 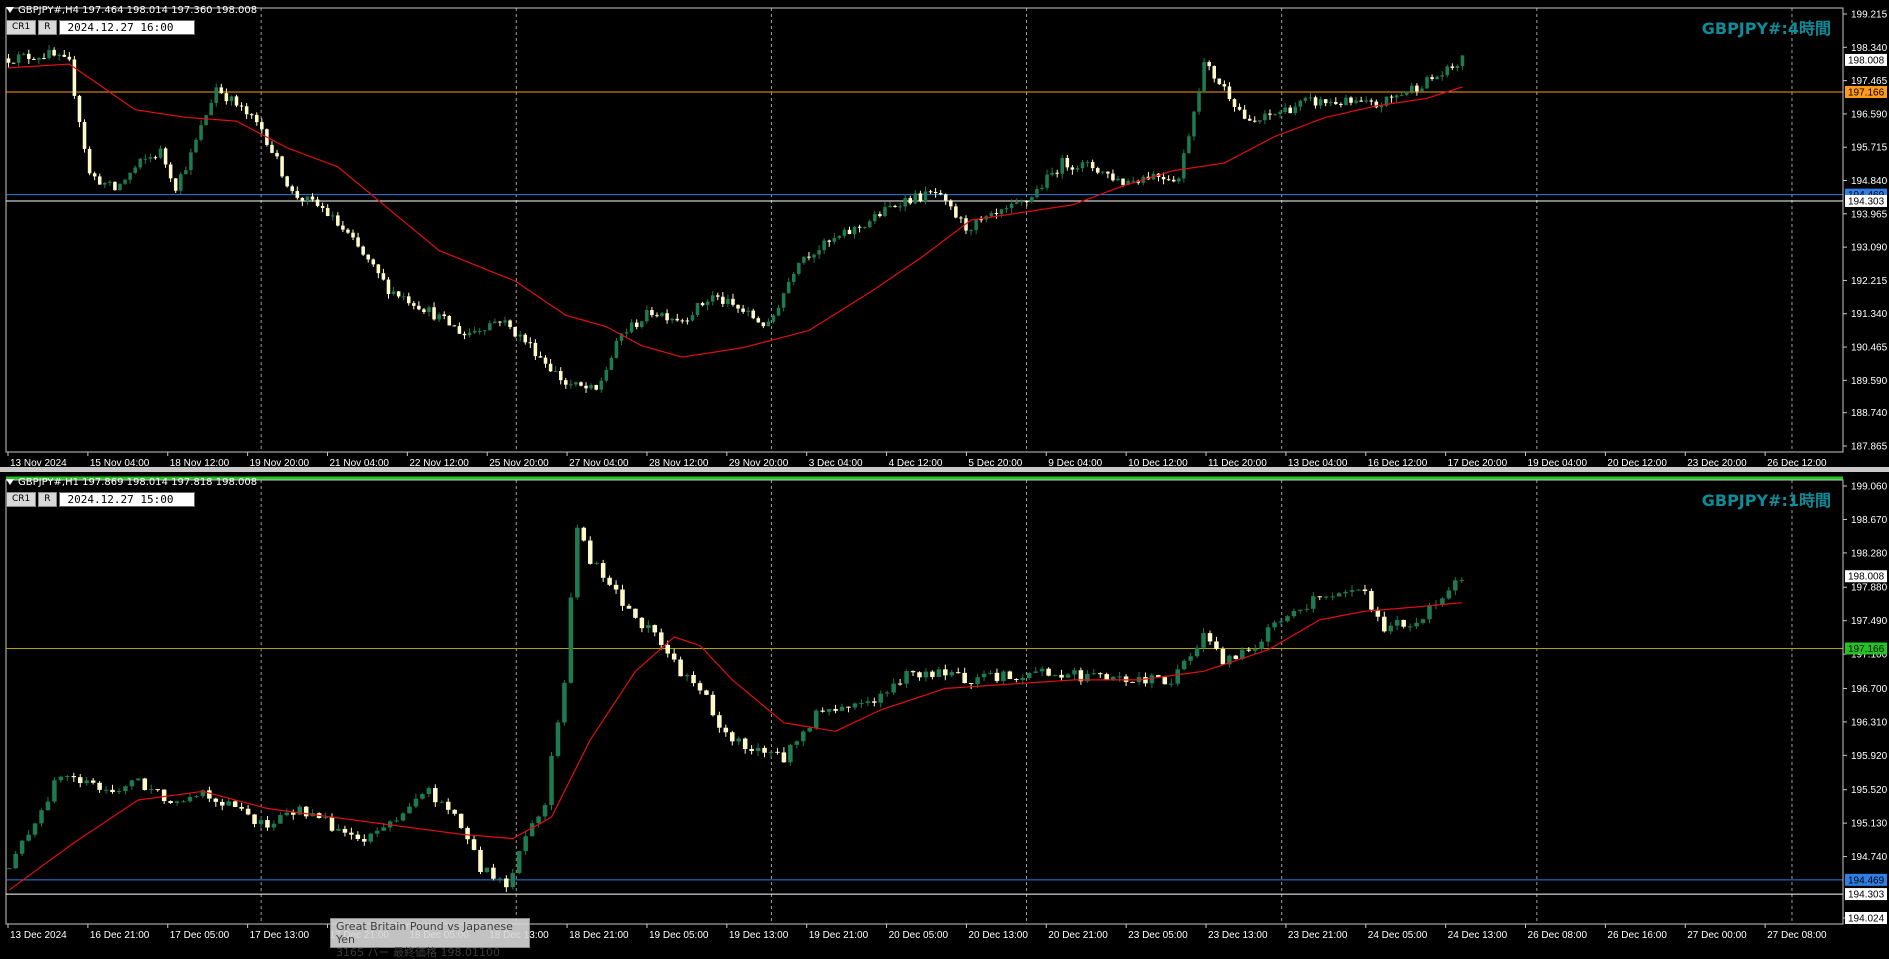 I want to click on h1-r-button: R, so click(x=47, y=499).